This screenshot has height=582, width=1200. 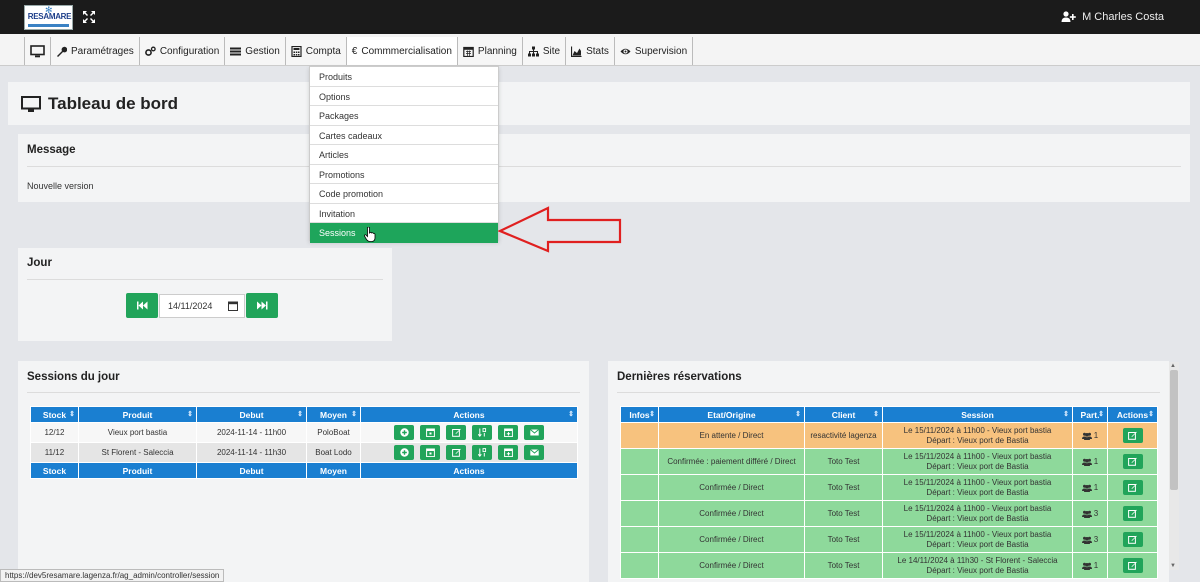 I want to click on eye-icon, so click(x=625, y=51).